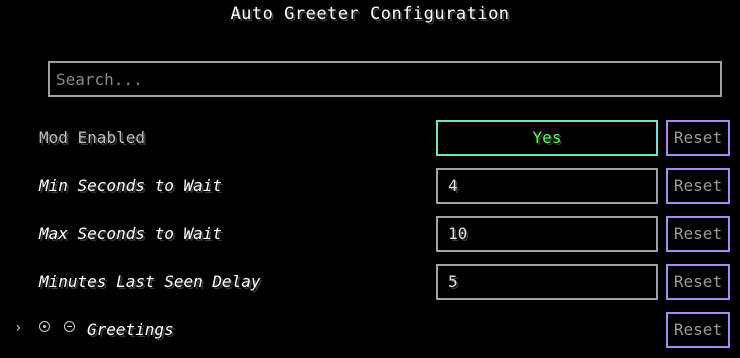  I want to click on greetings-reset-button: Reset, so click(698, 330).